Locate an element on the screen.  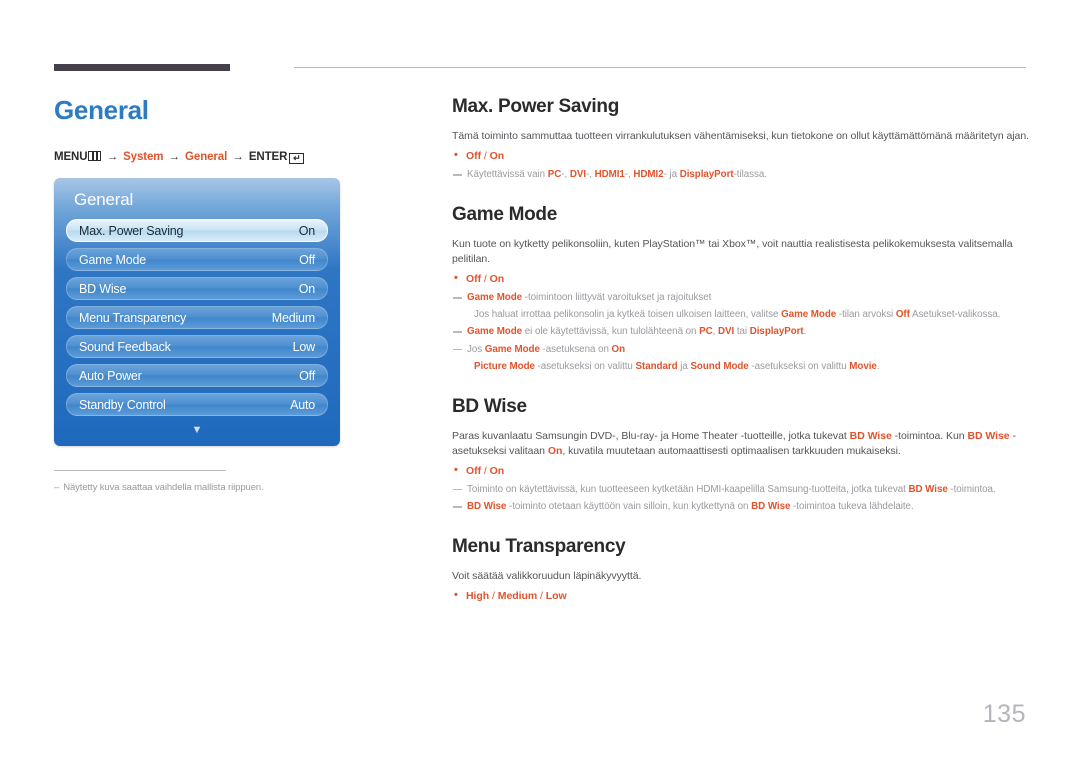
breadcrumb: MENU → System → General → ENTER ↵ is located at coordinates (229, 157).